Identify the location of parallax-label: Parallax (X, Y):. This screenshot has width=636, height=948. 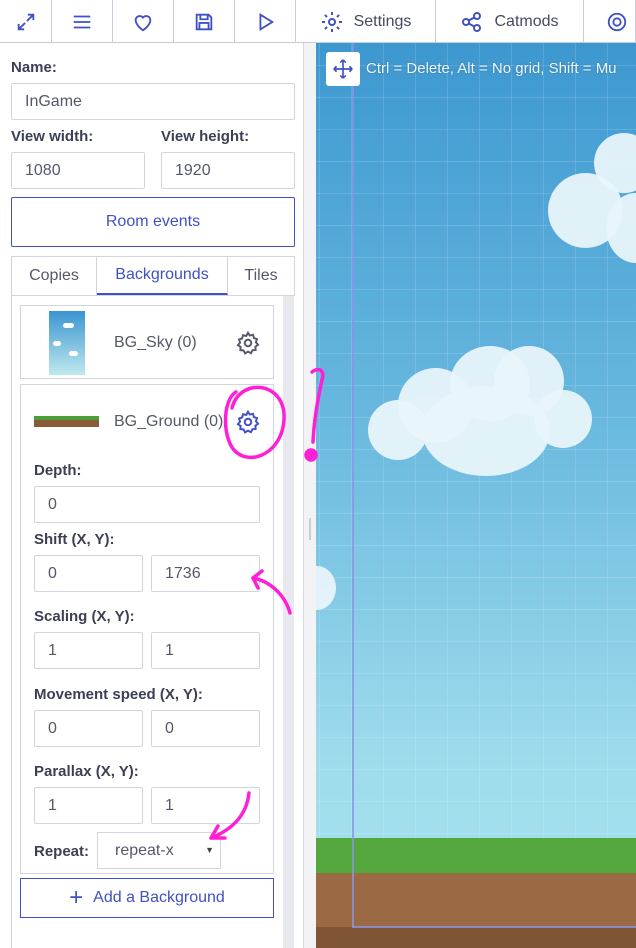
(86, 771).